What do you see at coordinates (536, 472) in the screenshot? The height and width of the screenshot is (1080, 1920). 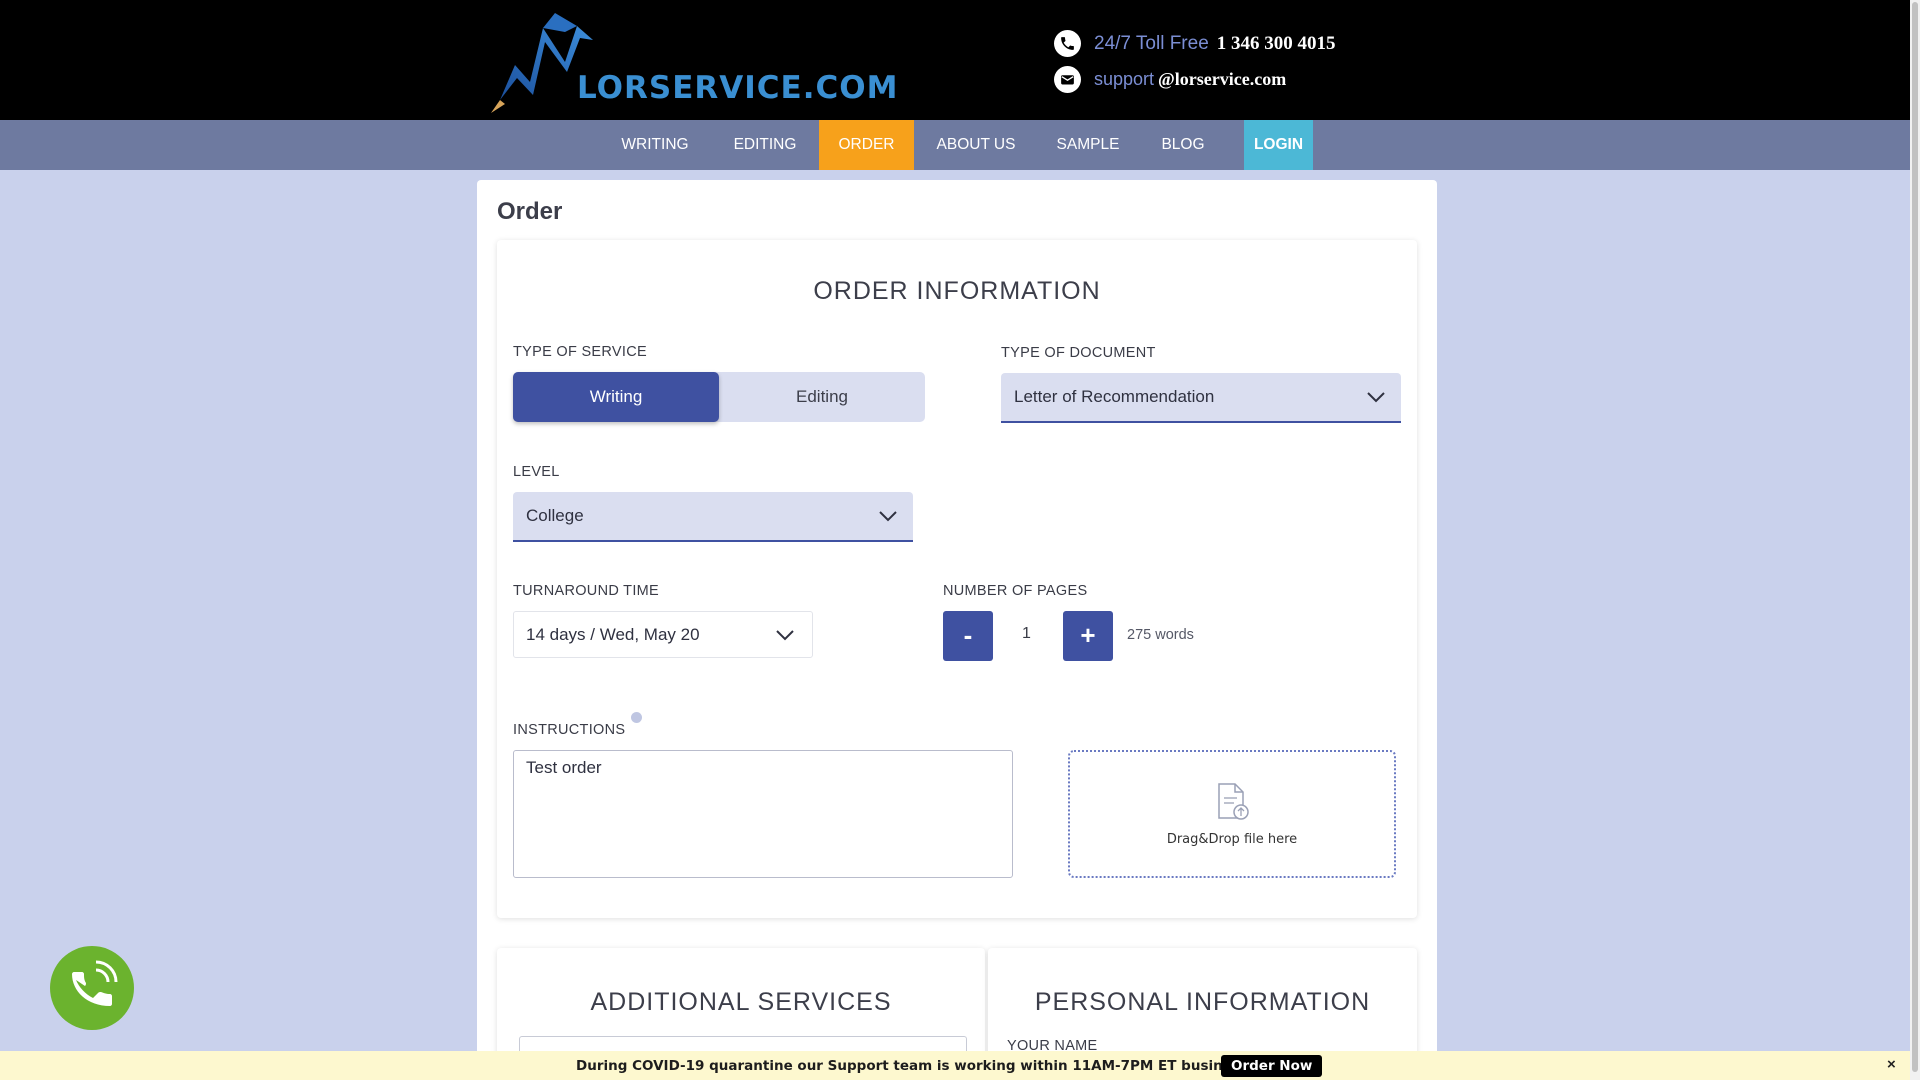 I see `level-label: LEVEL` at bounding box center [536, 472].